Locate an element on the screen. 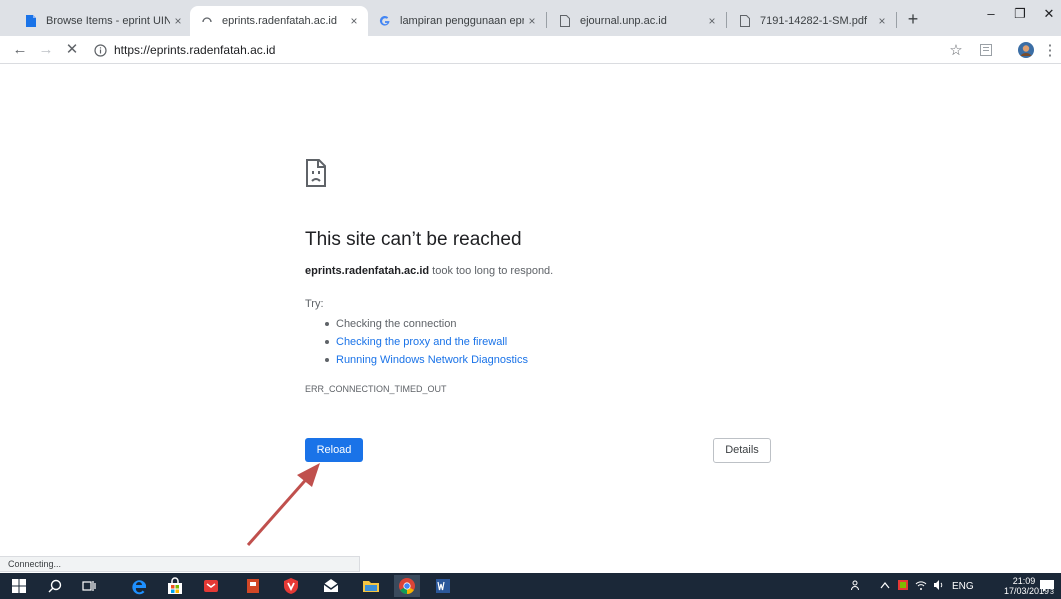 Image resolution: width=1061 pixels, height=599 pixels. tab-title: ejournal.unp.ac.id is located at coordinates (623, 21).